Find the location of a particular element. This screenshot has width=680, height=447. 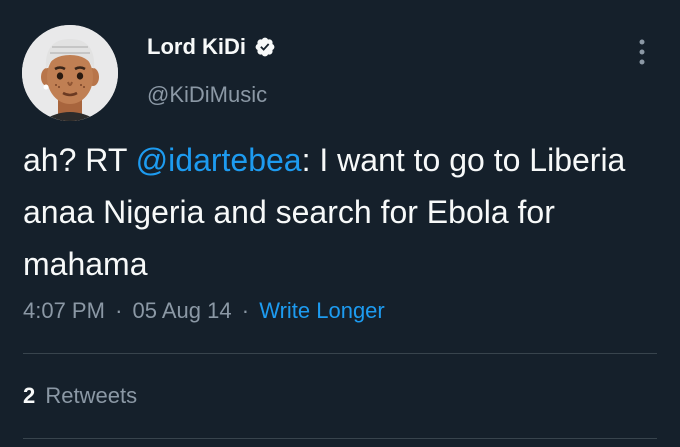

tweet-source-link: Write Longer is located at coordinates (322, 310).